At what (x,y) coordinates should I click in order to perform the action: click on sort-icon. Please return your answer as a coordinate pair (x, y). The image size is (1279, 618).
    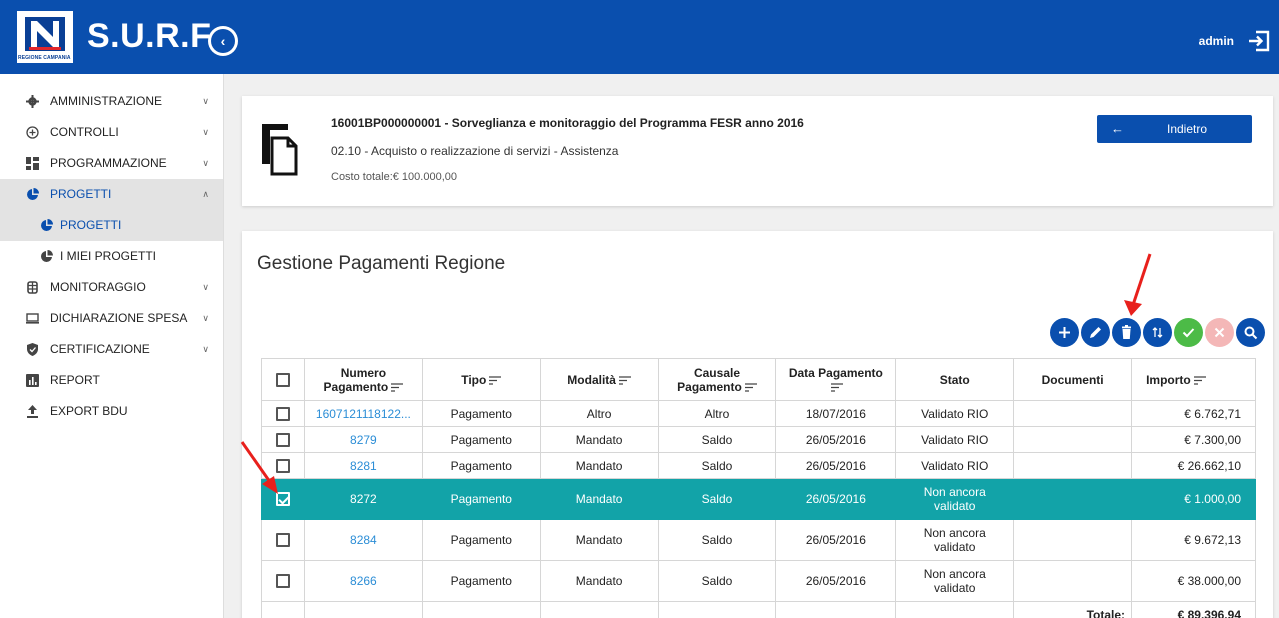
    Looking at the image, I should click on (495, 380).